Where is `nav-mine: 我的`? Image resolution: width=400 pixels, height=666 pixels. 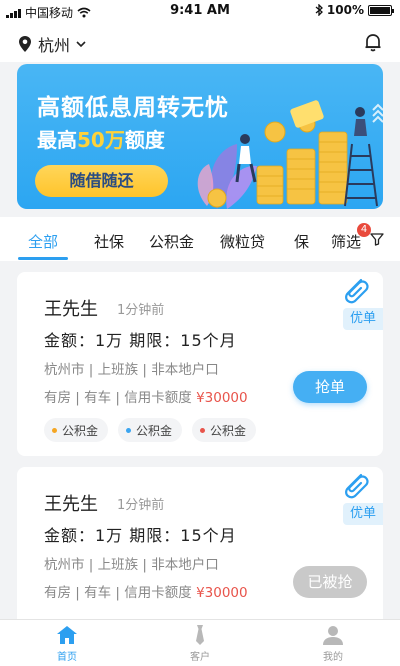 nav-mine: 我的 is located at coordinates (333, 643).